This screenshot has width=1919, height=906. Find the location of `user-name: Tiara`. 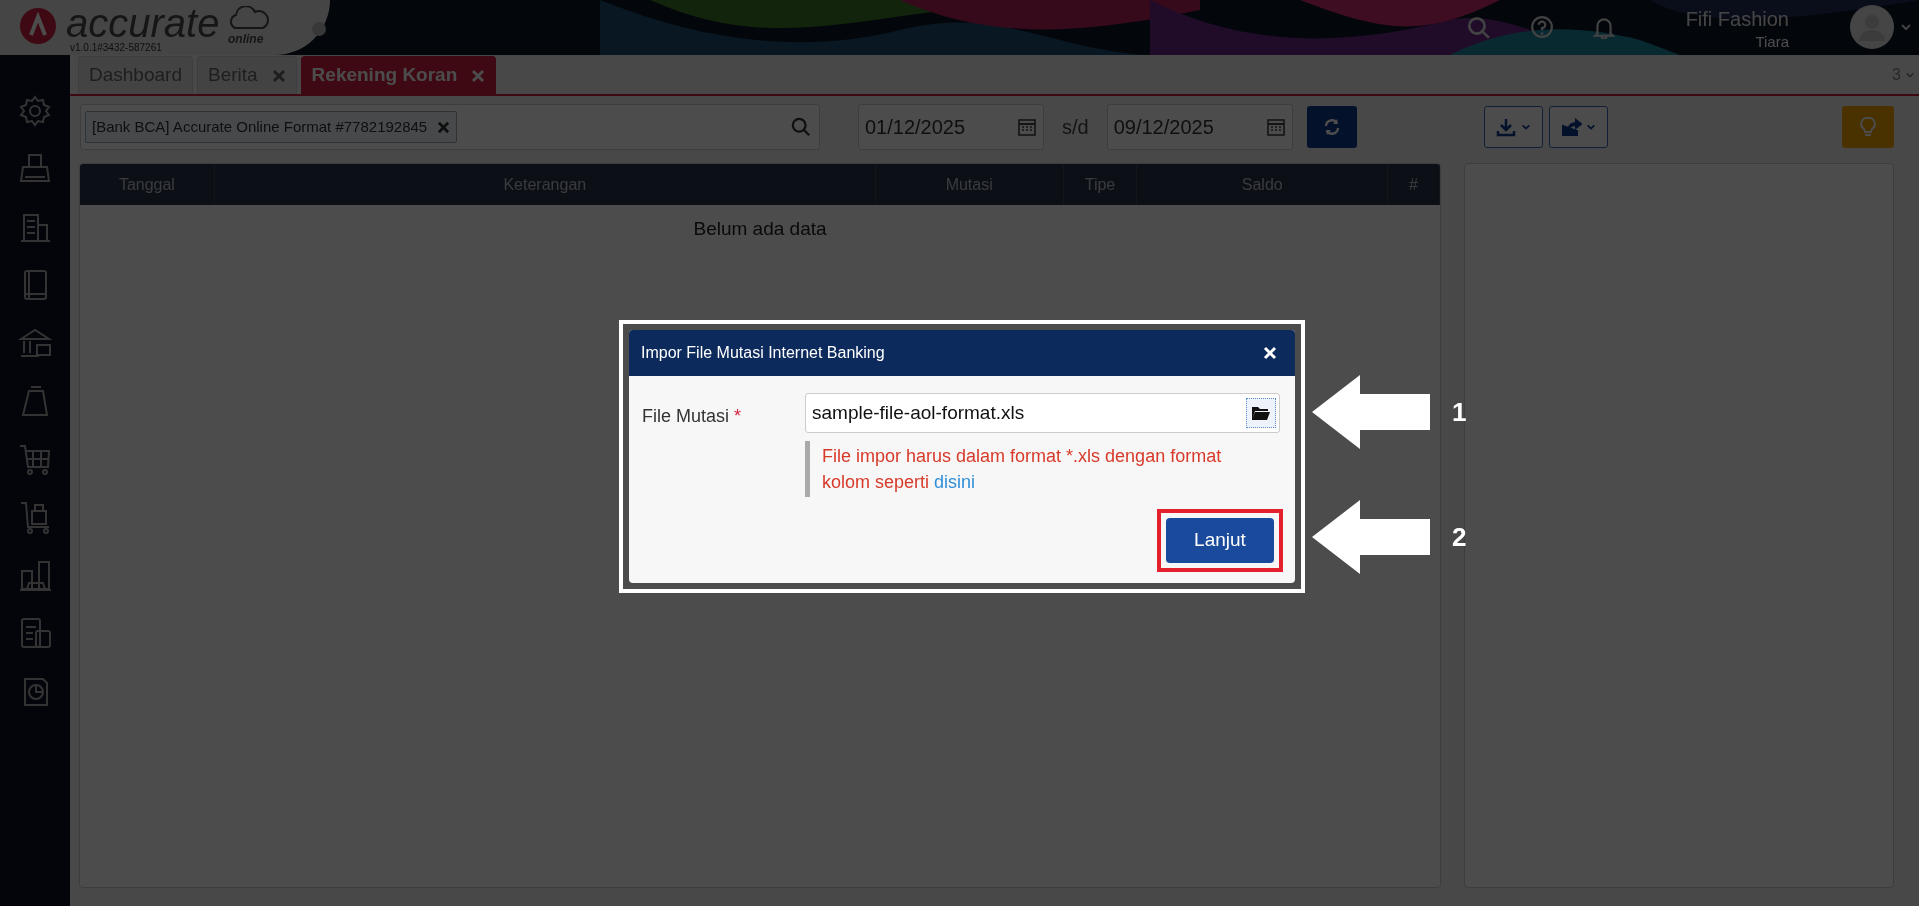

user-name: Tiara is located at coordinates (1772, 42).